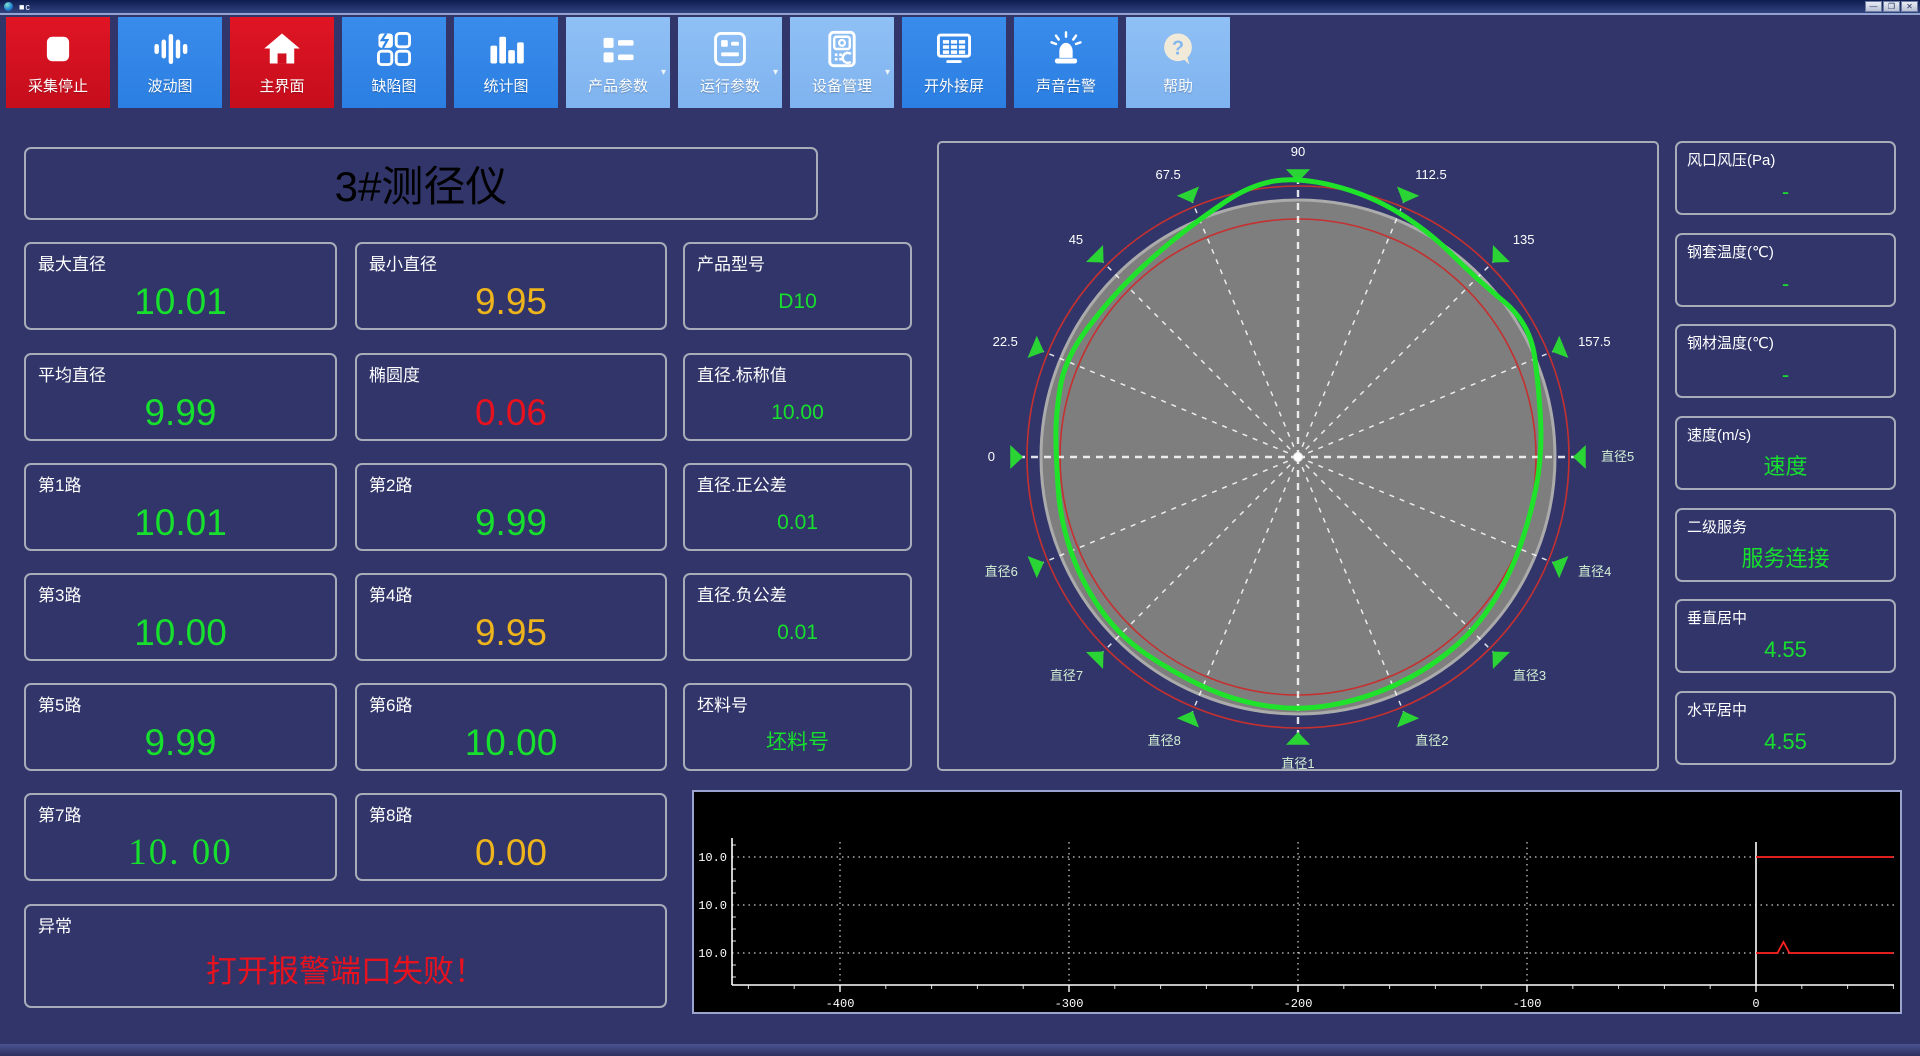 Image resolution: width=1920 pixels, height=1056 pixels. Describe the element at coordinates (72, 375) in the screenshot. I see `card-label: 平均直径` at that location.